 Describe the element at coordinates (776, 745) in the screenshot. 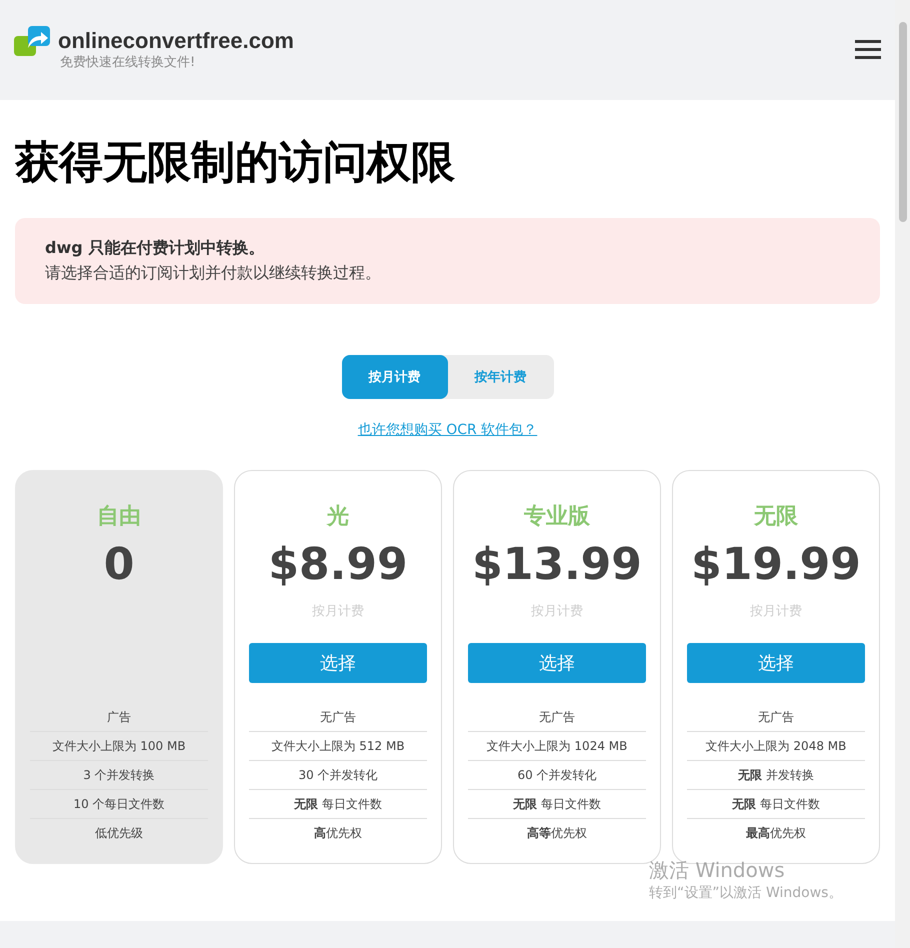

I see `plan-feature: 文件大小上限为 2048 MB` at that location.